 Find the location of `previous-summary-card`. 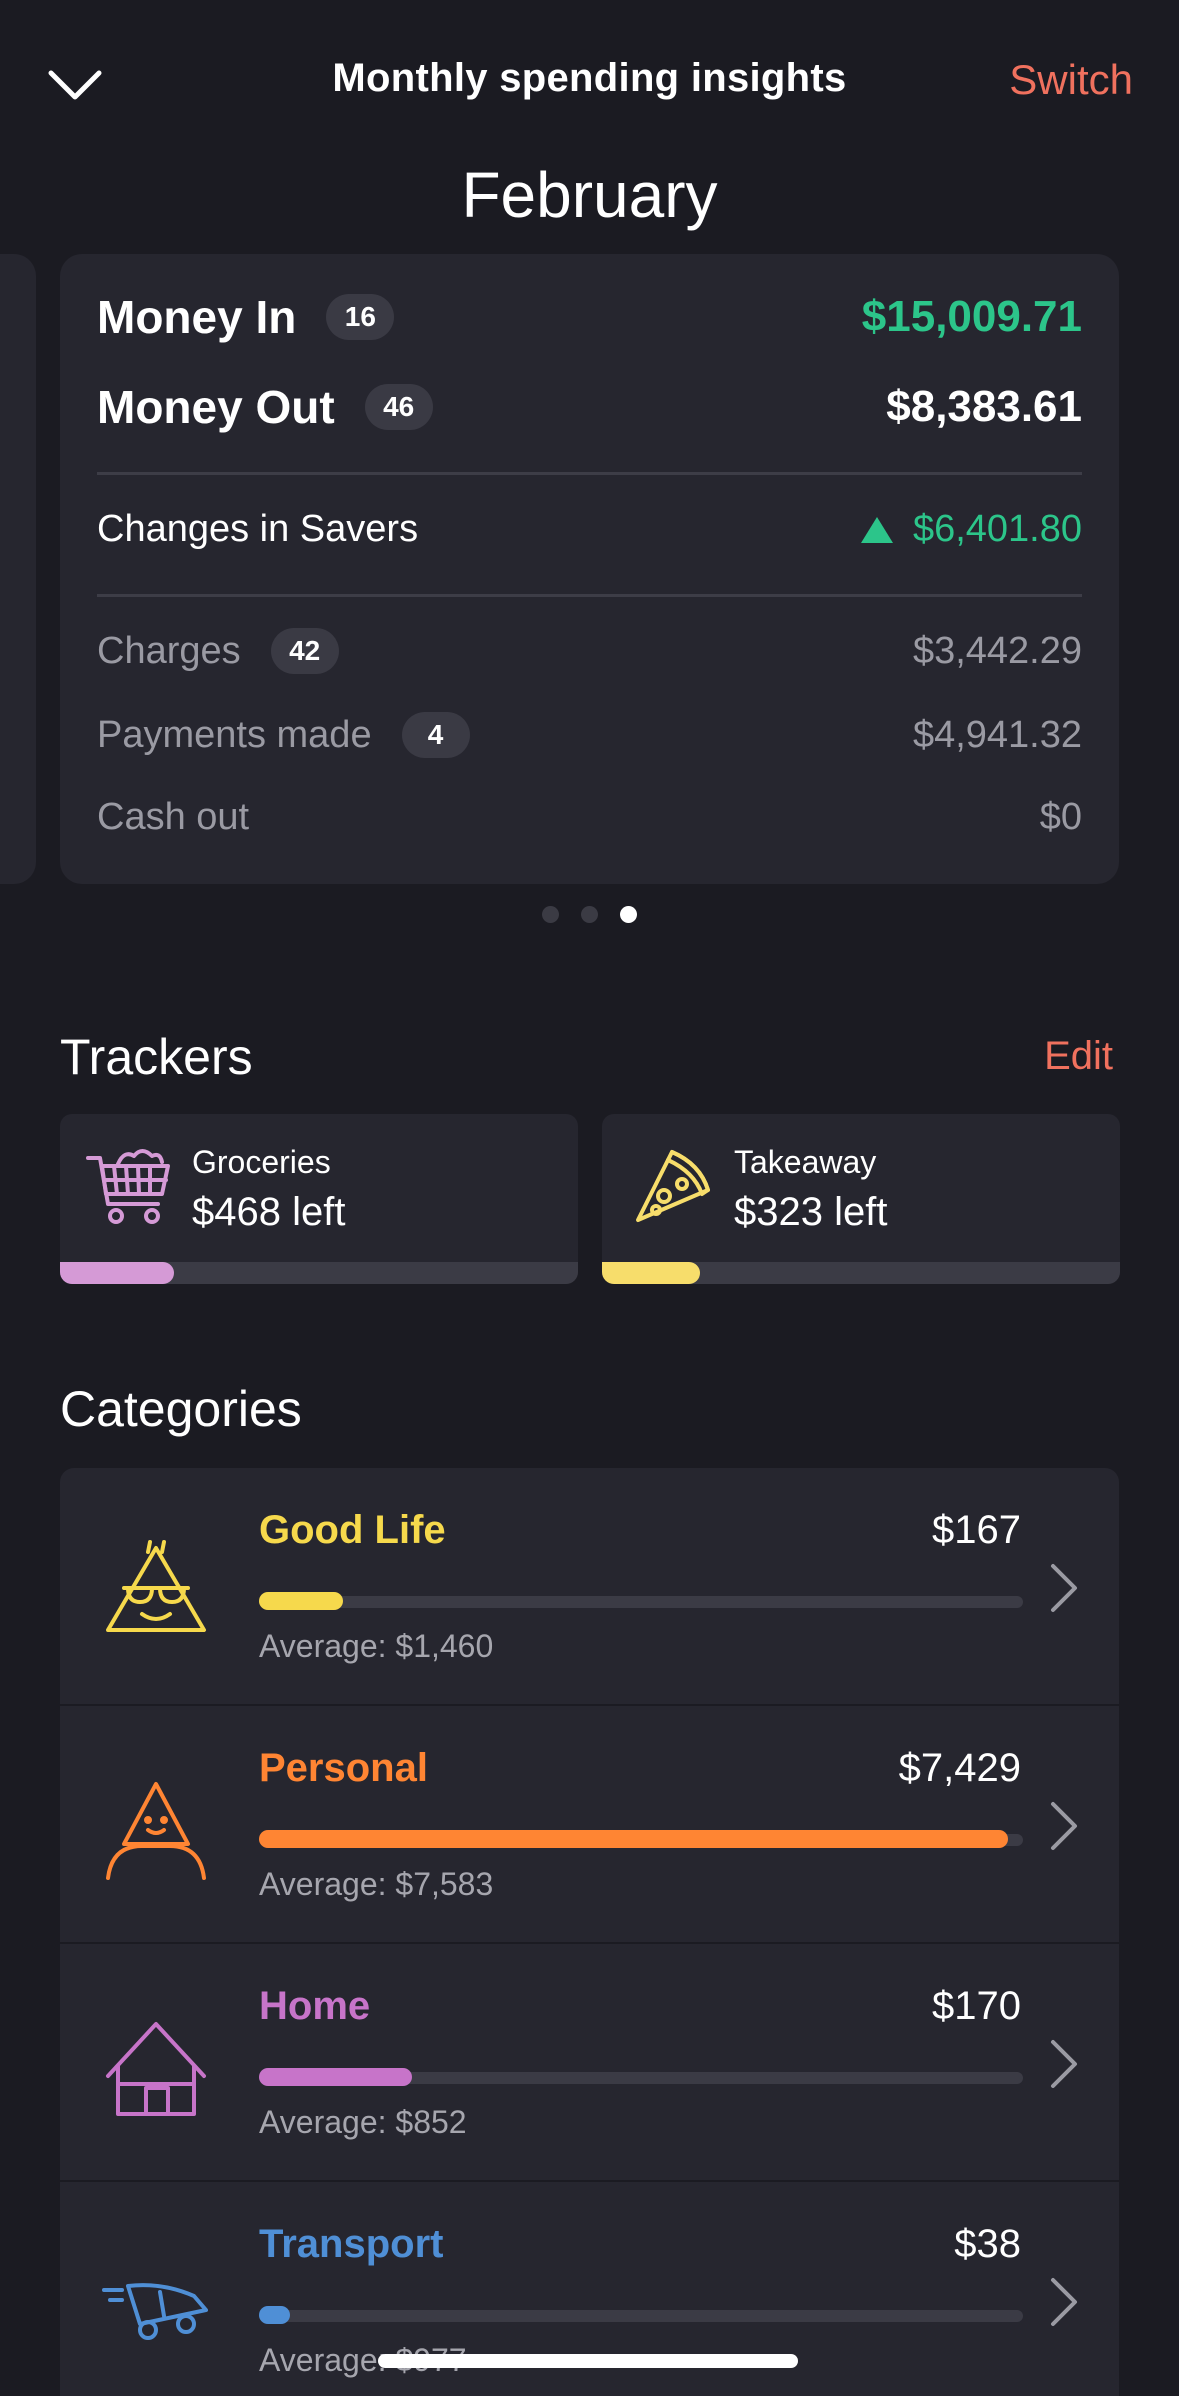

previous-summary-card is located at coordinates (18, 569).